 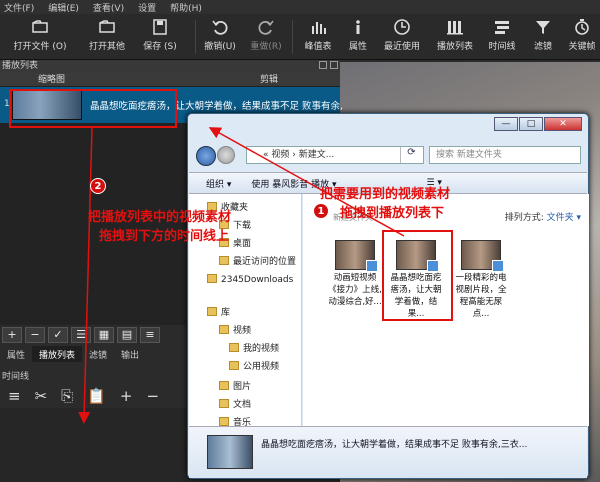 What do you see at coordinates (107, 35) in the screenshot?
I see `open-other-button: 打开其他` at bounding box center [107, 35].